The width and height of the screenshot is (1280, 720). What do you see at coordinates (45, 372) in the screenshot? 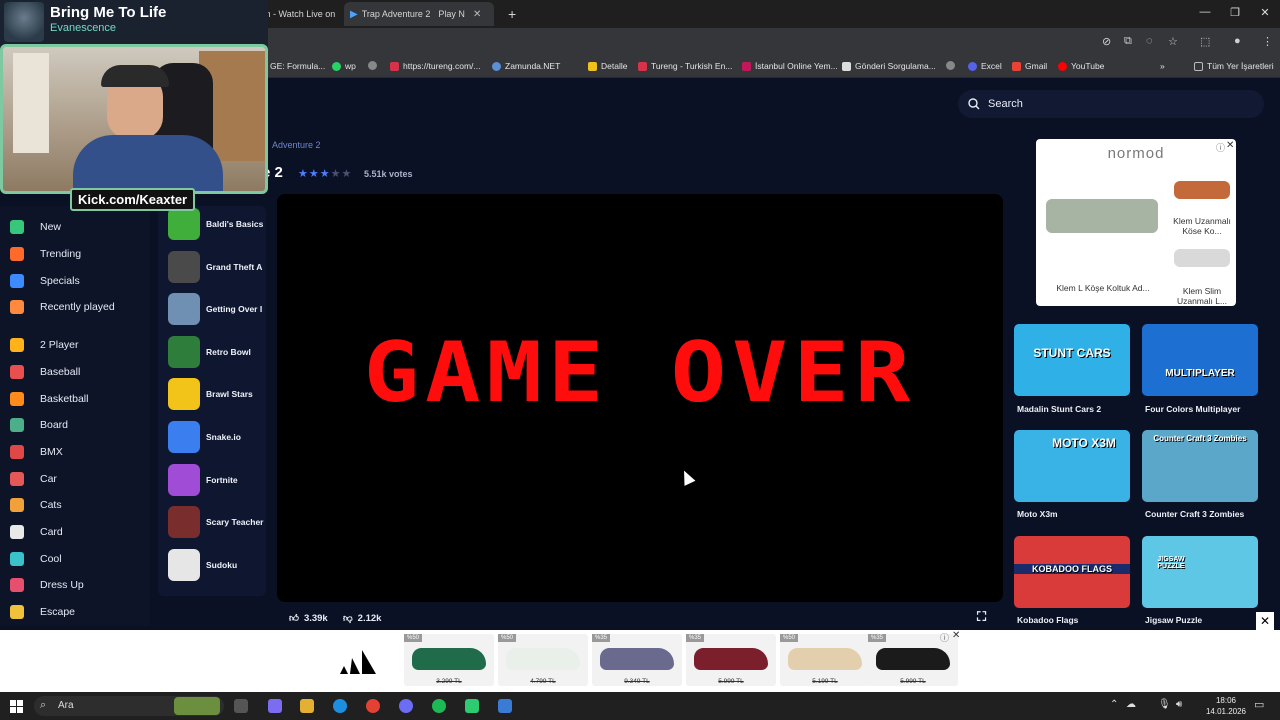
I see `nav-item-baseball: Baseball` at bounding box center [45, 372].